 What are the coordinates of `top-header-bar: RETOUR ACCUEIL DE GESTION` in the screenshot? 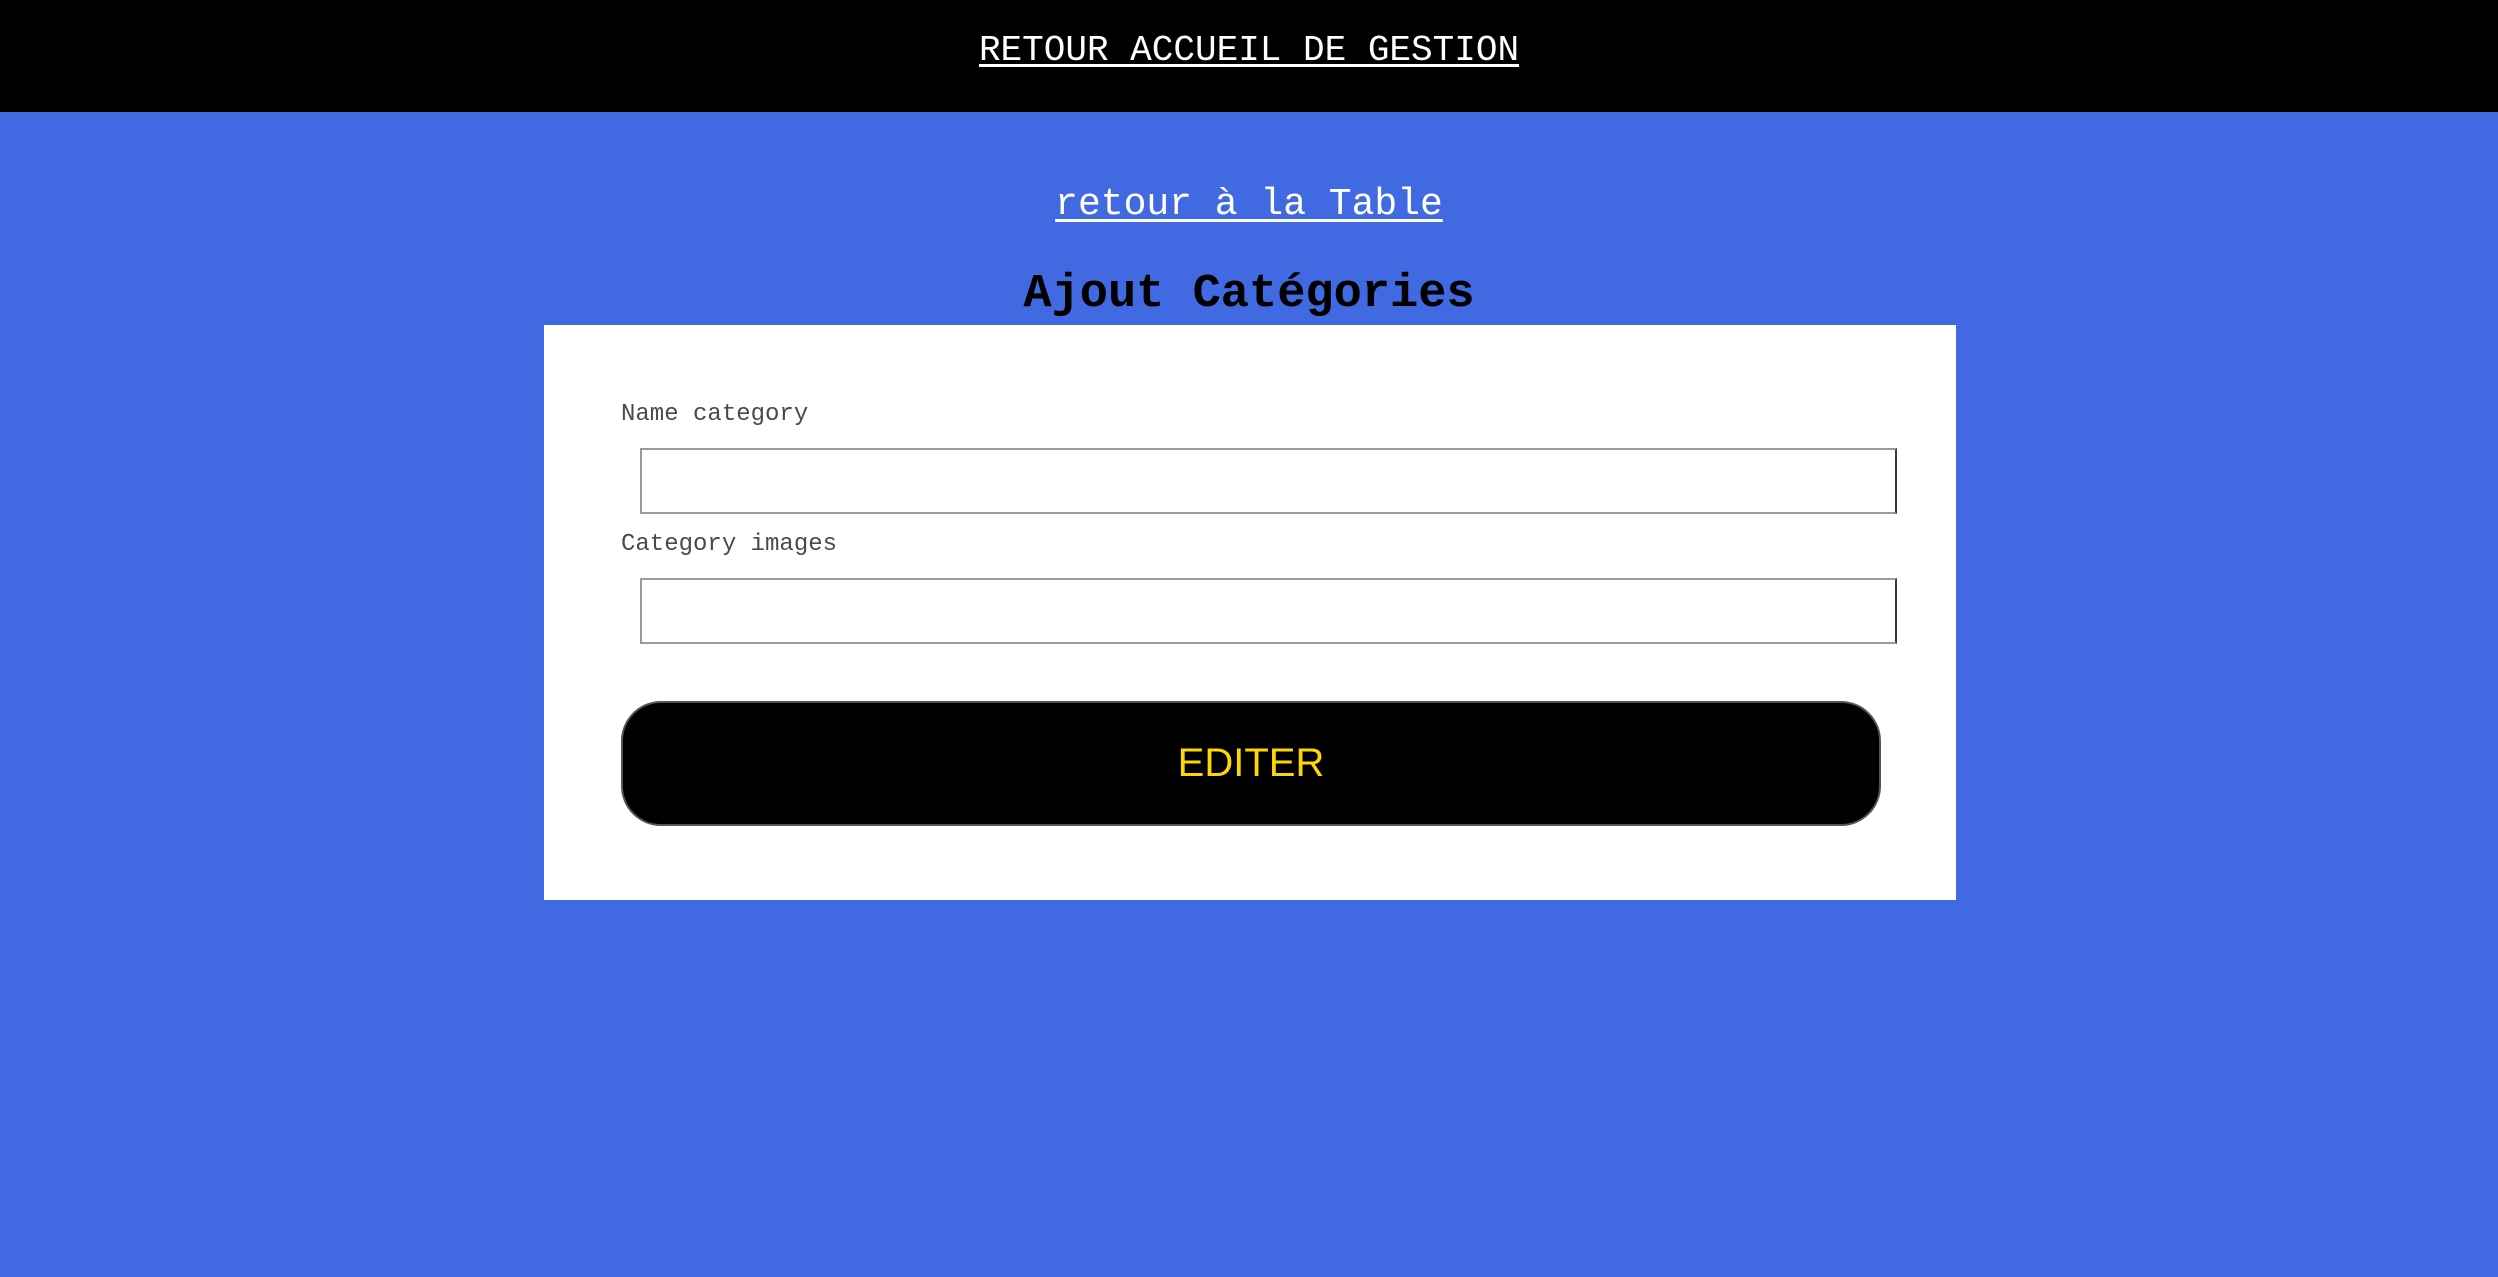 It's located at (1249, 56).